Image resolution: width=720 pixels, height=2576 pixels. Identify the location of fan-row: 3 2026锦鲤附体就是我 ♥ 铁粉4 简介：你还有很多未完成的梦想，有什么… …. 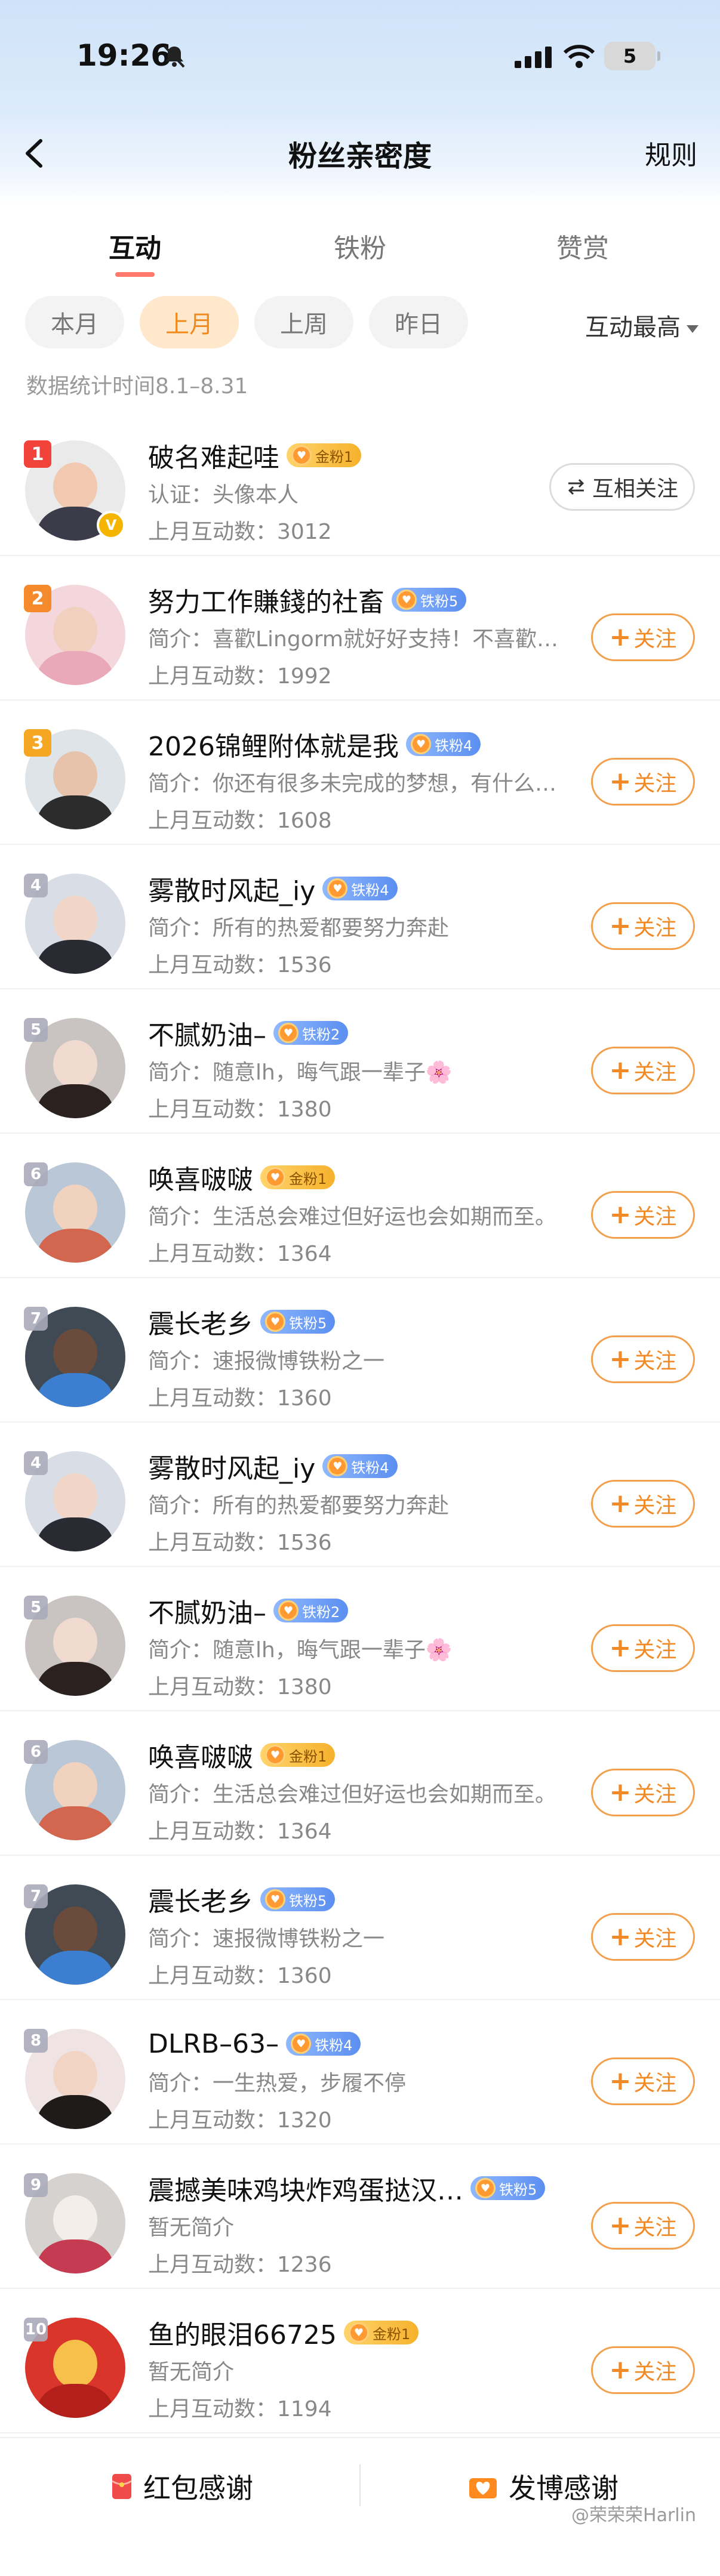
(360, 773).